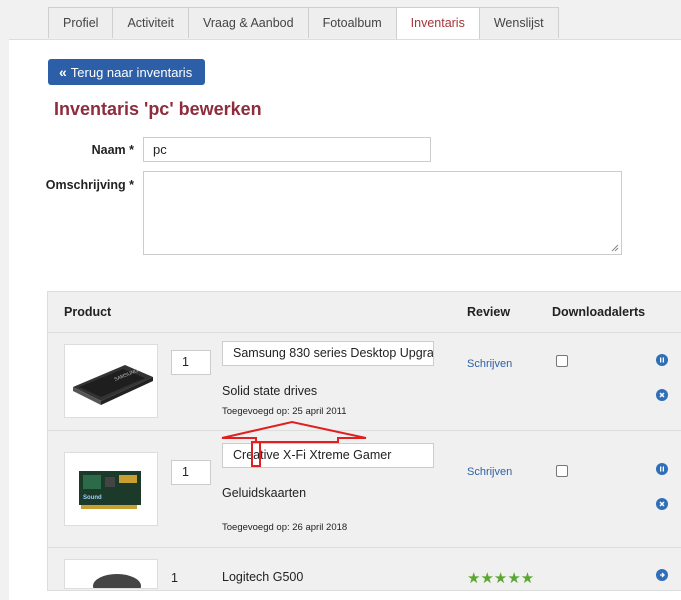  I want to click on move-icon, so click(662, 575).